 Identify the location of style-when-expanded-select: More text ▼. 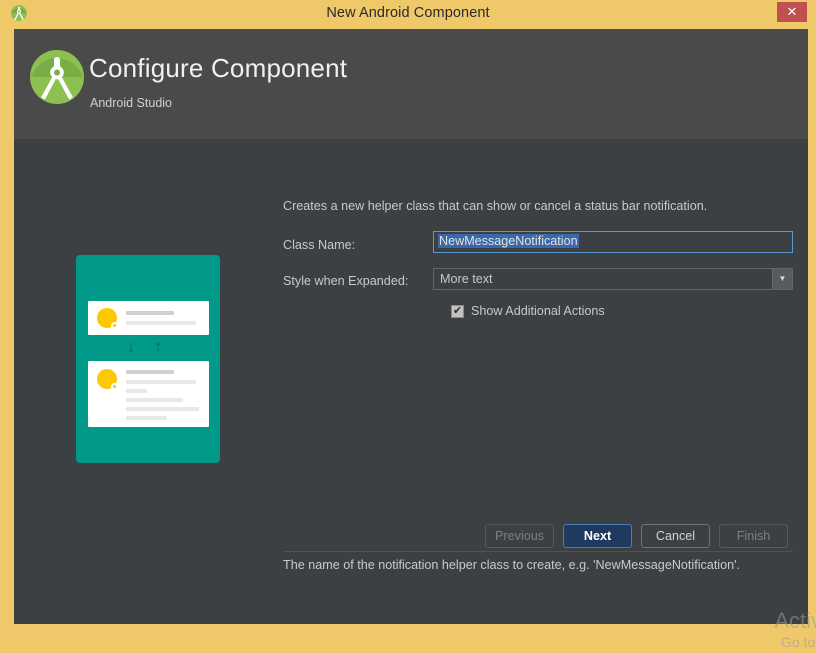
(613, 279).